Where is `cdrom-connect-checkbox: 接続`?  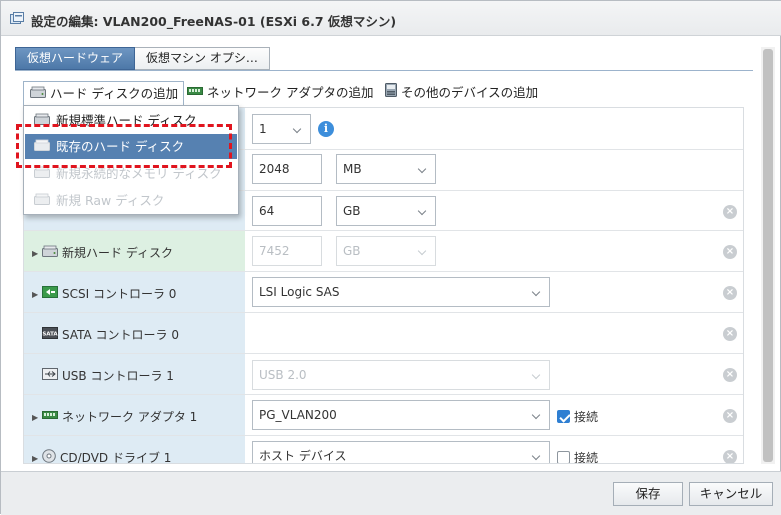 cdrom-connect-checkbox: 接続 is located at coordinates (578, 456).